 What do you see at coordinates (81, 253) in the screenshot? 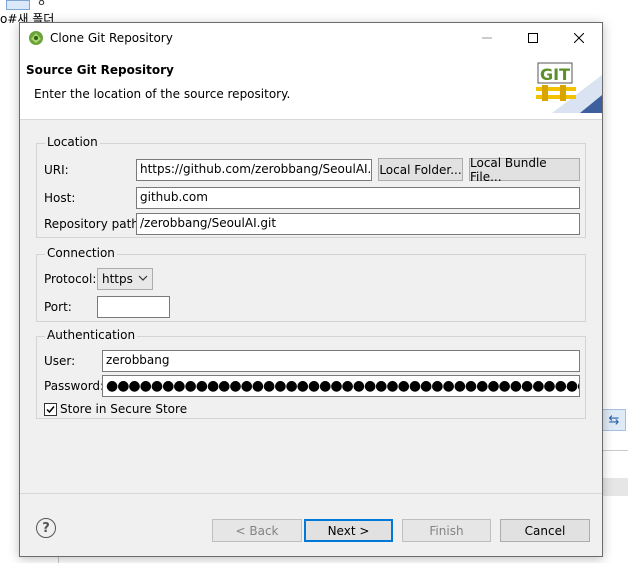
I see `connection-group-label: Connection` at bounding box center [81, 253].